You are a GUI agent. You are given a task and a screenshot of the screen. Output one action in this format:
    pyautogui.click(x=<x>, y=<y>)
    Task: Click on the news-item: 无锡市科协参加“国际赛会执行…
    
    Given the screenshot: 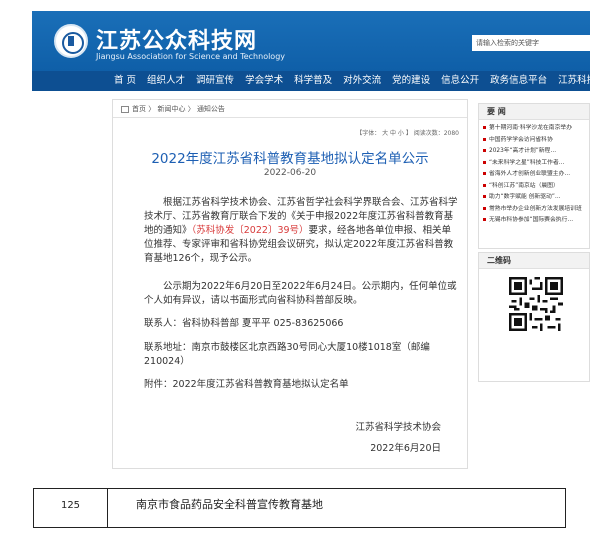 What is the action you would take?
    pyautogui.click(x=536, y=221)
    